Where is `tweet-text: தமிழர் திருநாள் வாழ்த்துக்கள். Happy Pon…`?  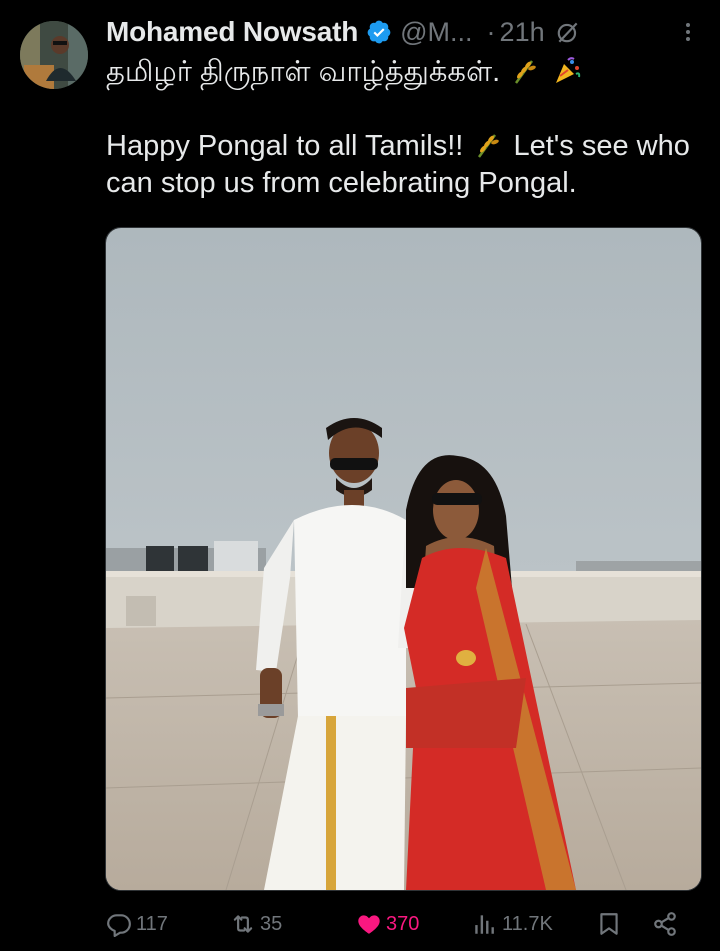
tweet-text: தமிழர் திருநாள் வாழ்த்துக்கள். Happy Pon… is located at coordinates (406, 128).